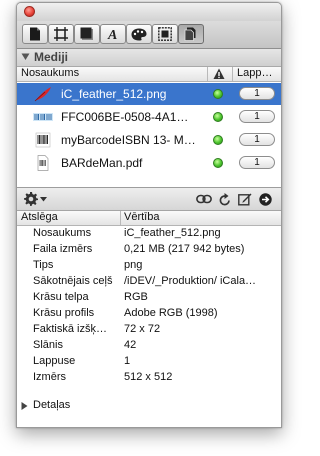 This screenshot has width=320, height=456. I want to click on text-icon: A, so click(112, 34).